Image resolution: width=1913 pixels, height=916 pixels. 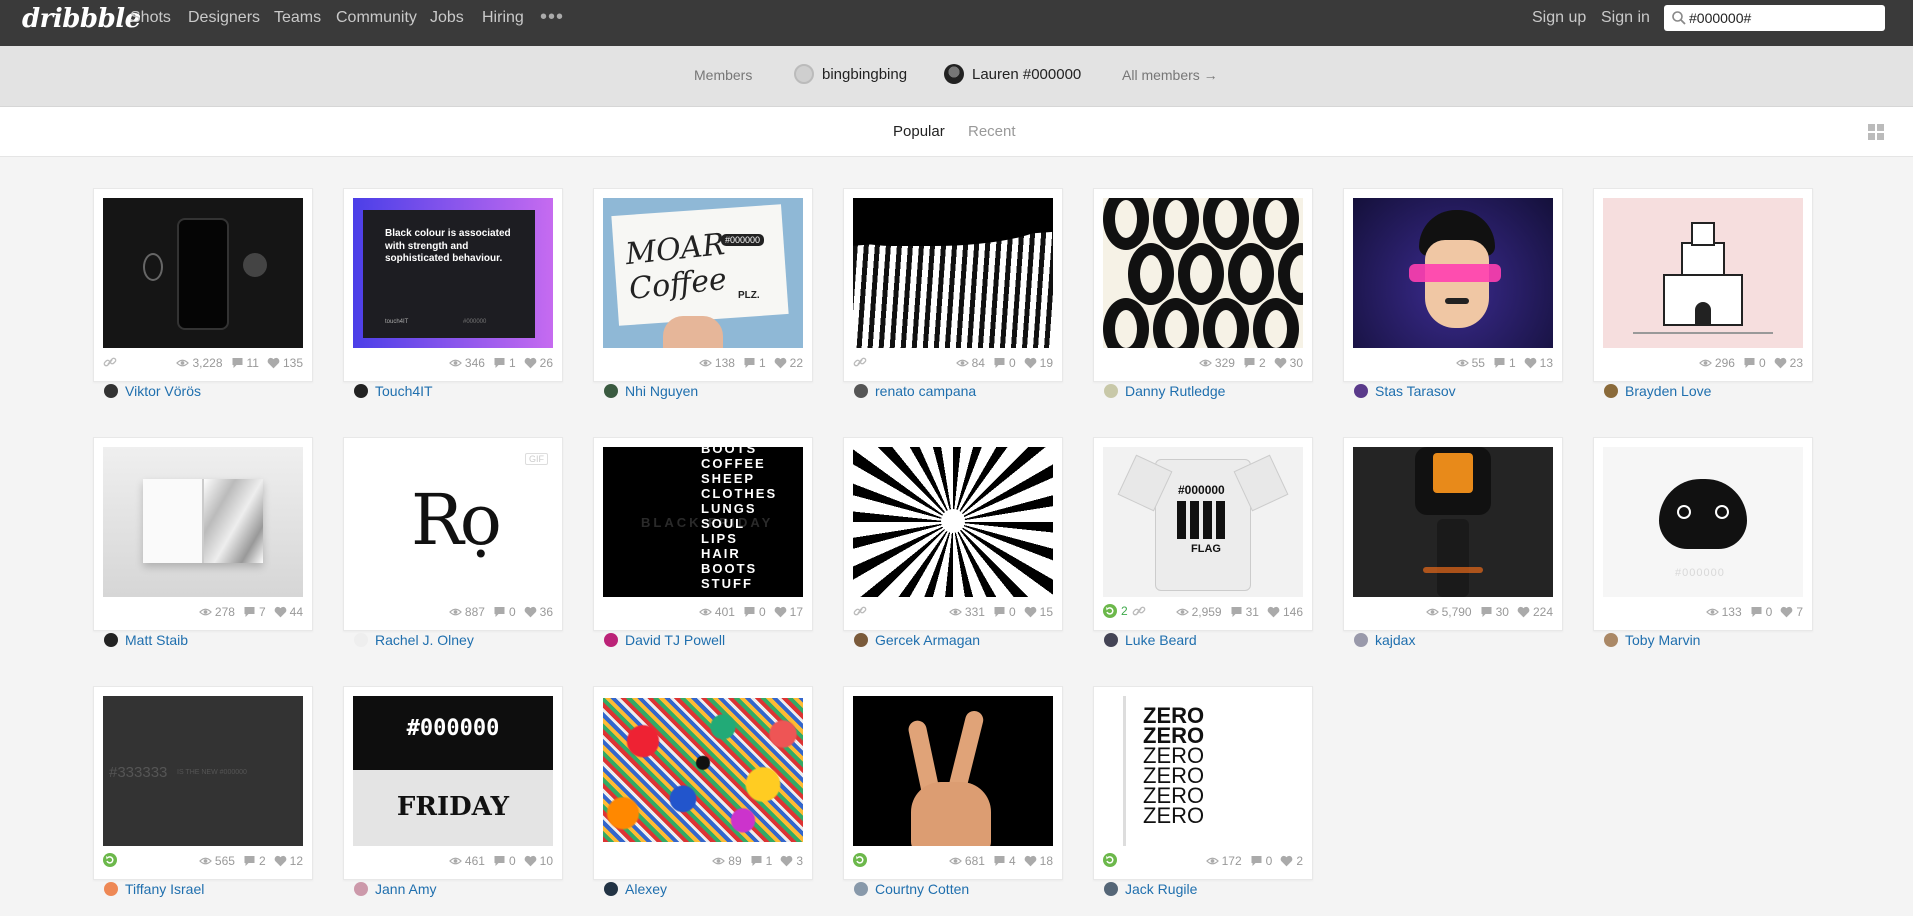 I want to click on shot-author: Nhi Nguyen, so click(x=651, y=391).